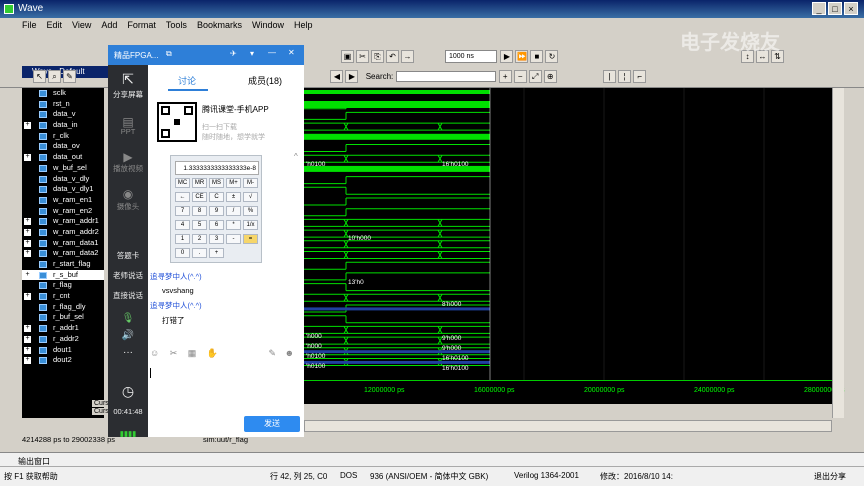 The width and height of the screenshot is (864, 486). What do you see at coordinates (141, 26) in the screenshot?
I see `menu-item-format: Format` at bounding box center [141, 26].